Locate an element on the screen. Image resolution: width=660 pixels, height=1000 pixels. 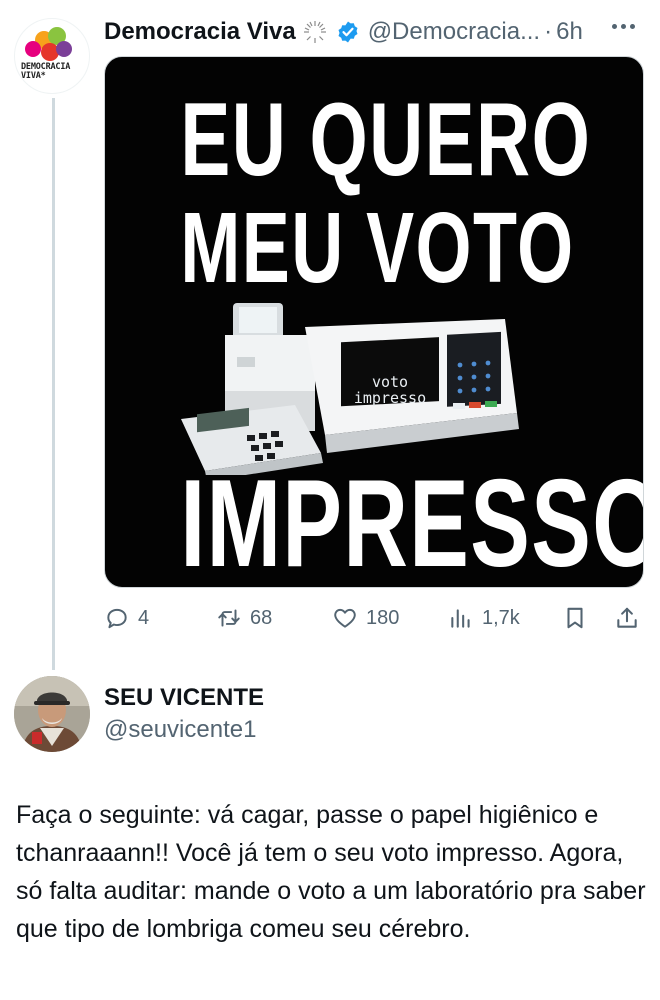
views-button: 1,7k is located at coordinates (484, 618).